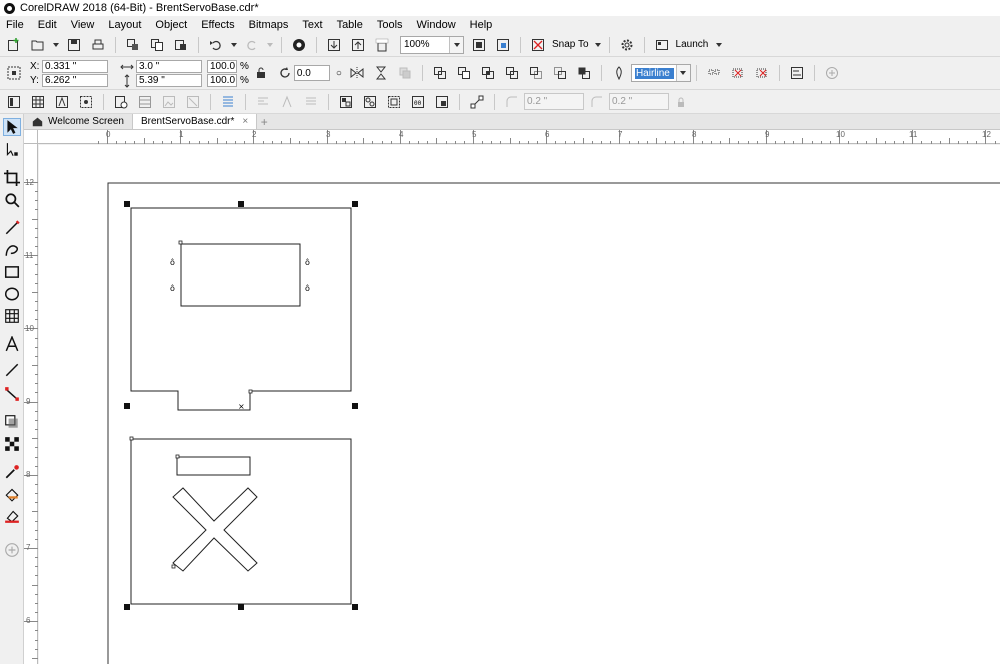 This screenshot has height=664, width=1000. What do you see at coordinates (62, 102) in the screenshot?
I see `text-frame-icon` at bounding box center [62, 102].